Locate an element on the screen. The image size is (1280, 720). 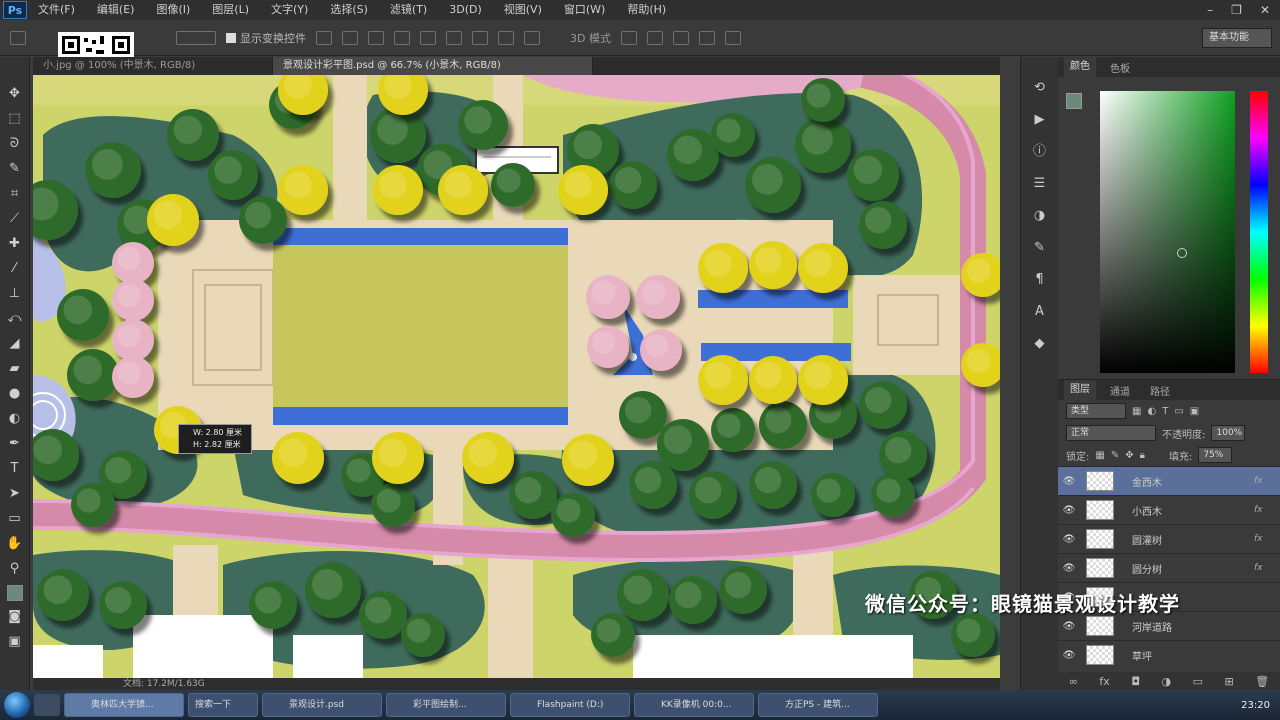
restore-icon: ❐ is located at coordinates (1236, 10).